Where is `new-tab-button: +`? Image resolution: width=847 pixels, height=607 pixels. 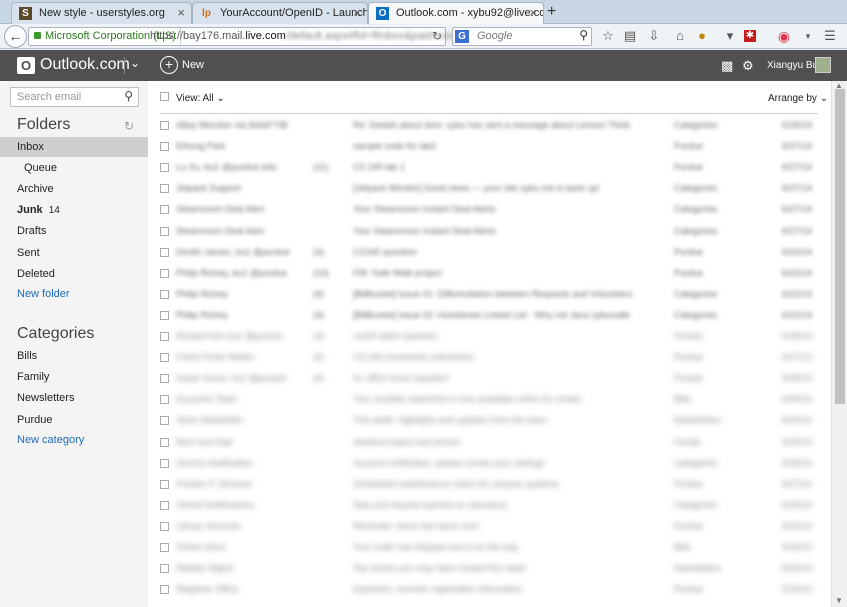 new-tab-button: + is located at coordinates (551, 12).